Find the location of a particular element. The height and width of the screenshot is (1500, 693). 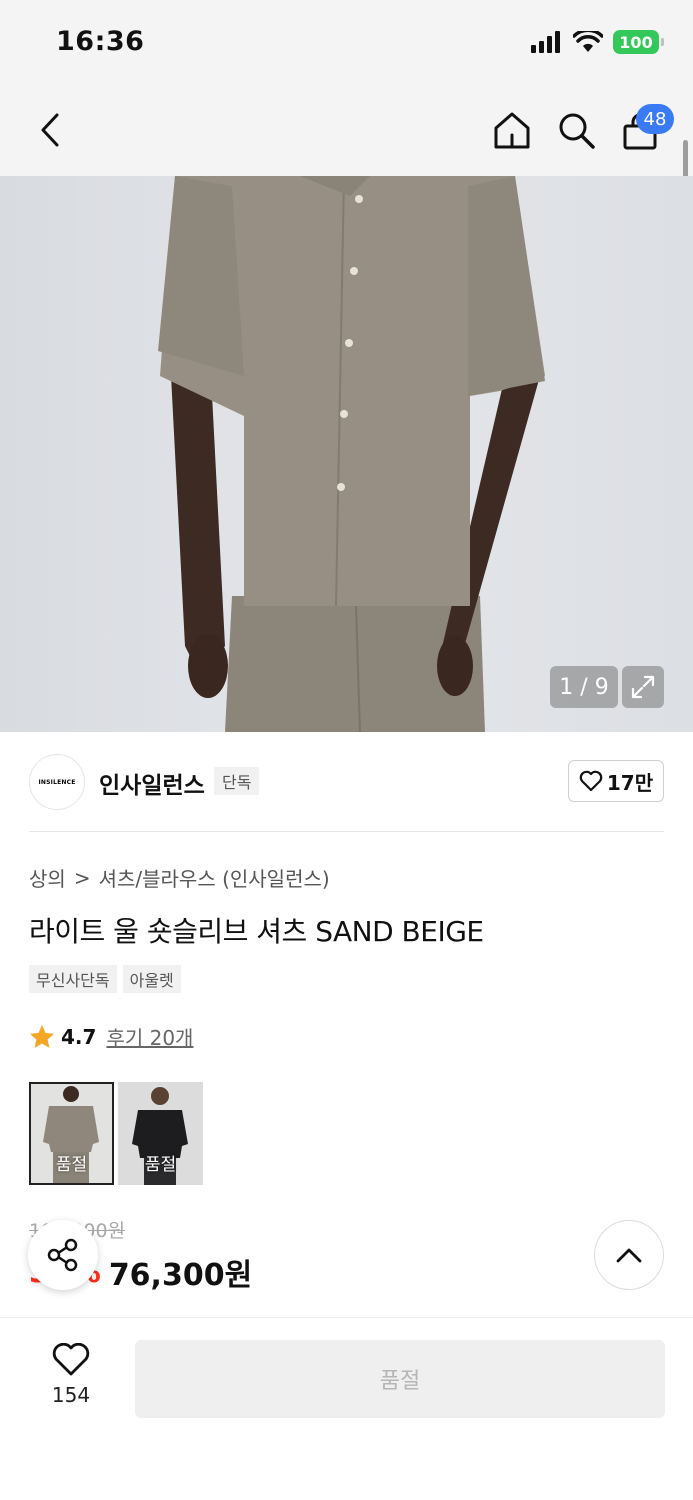

rating-row: 4.7 후기 20개 is located at coordinates (111, 1036).